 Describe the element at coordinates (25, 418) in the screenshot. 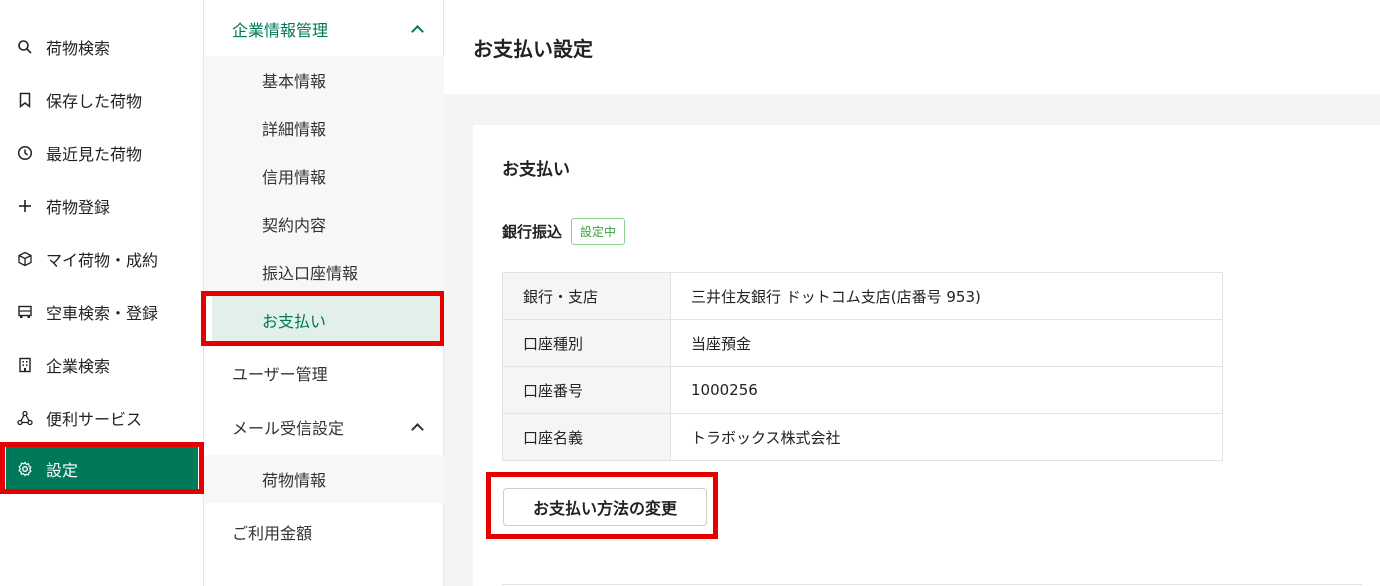

I see `network-icon` at that location.